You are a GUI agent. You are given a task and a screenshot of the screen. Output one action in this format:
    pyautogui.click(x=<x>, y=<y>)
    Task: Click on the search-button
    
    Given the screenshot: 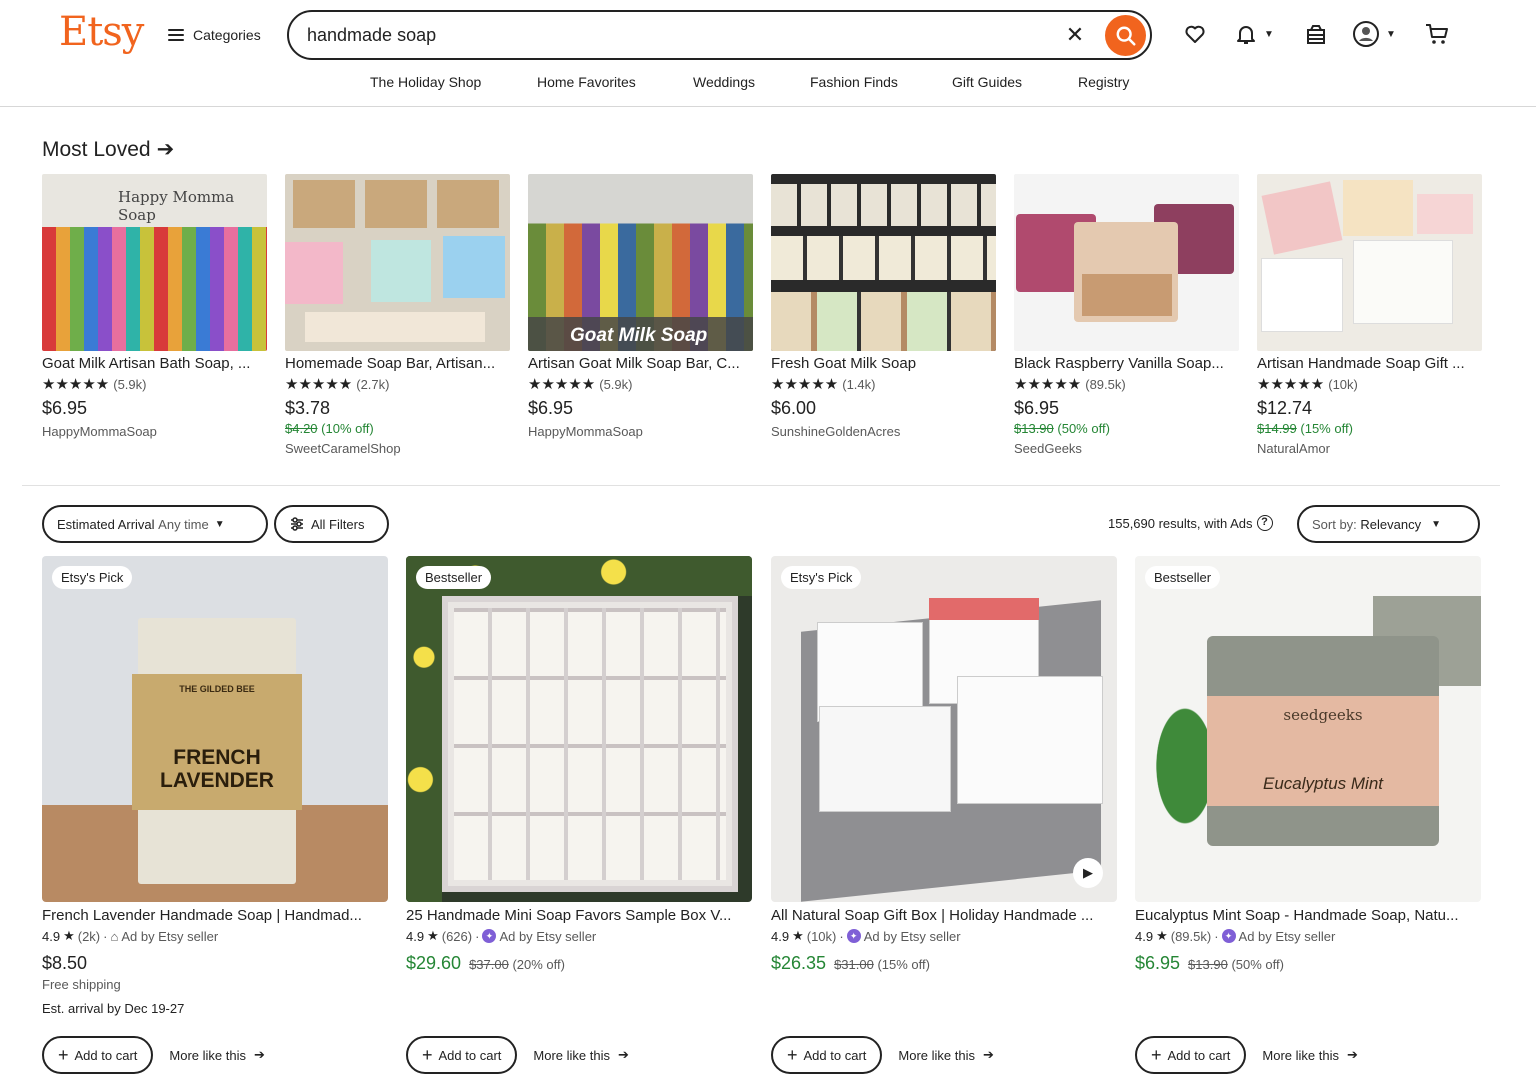 What is the action you would take?
    pyautogui.click(x=1125, y=35)
    